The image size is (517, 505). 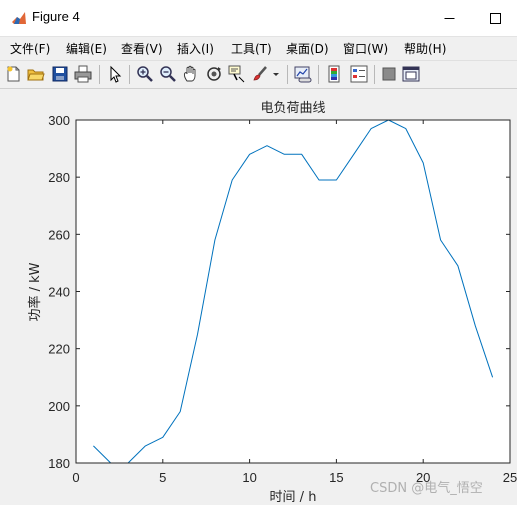 I want to click on save-icon, so click(x=60, y=74).